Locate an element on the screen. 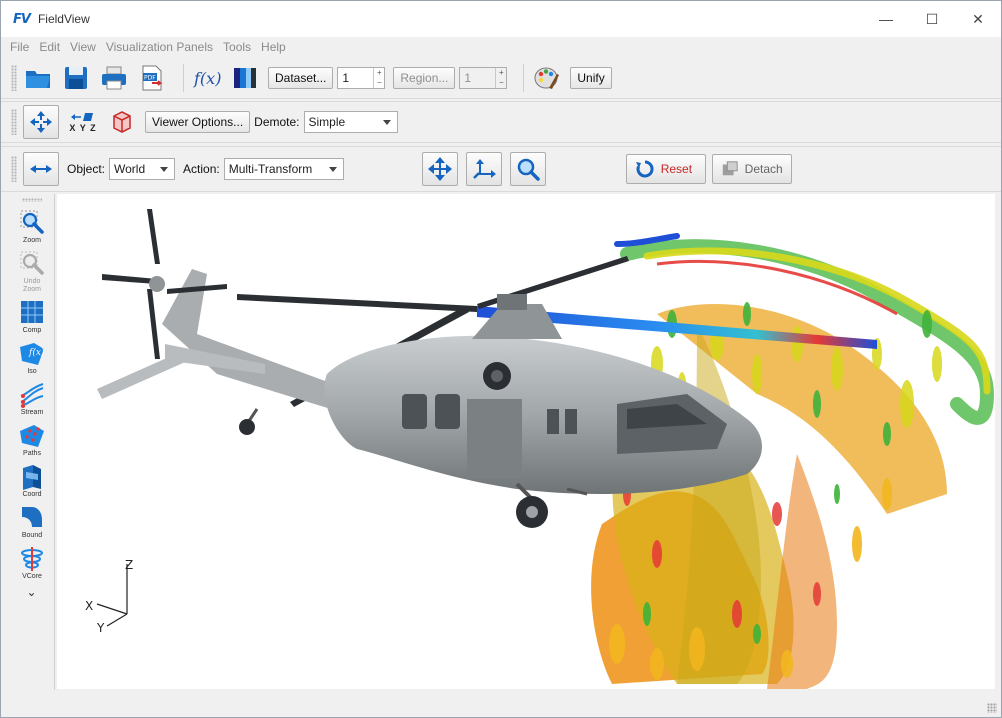 The height and width of the screenshot is (718, 1002). demote-label: Demote: is located at coordinates (277, 122).